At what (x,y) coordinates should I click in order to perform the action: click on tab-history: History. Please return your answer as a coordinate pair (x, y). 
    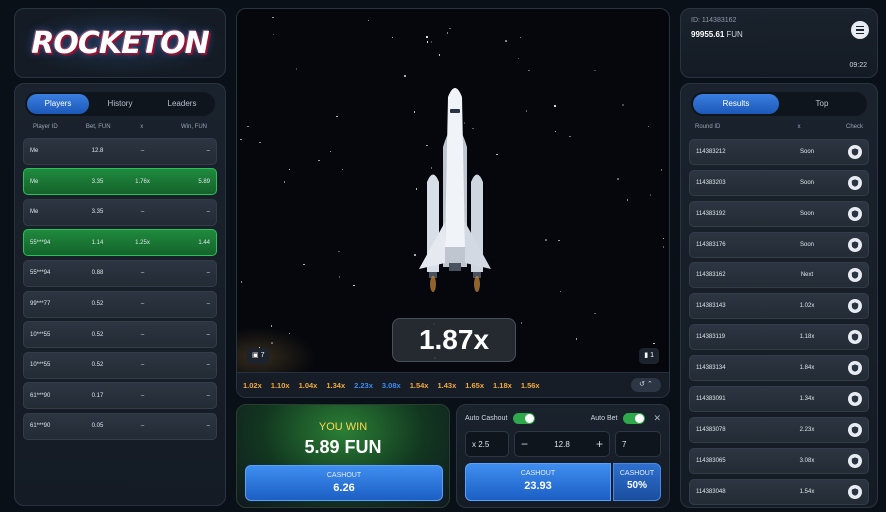
    Looking at the image, I should click on (120, 104).